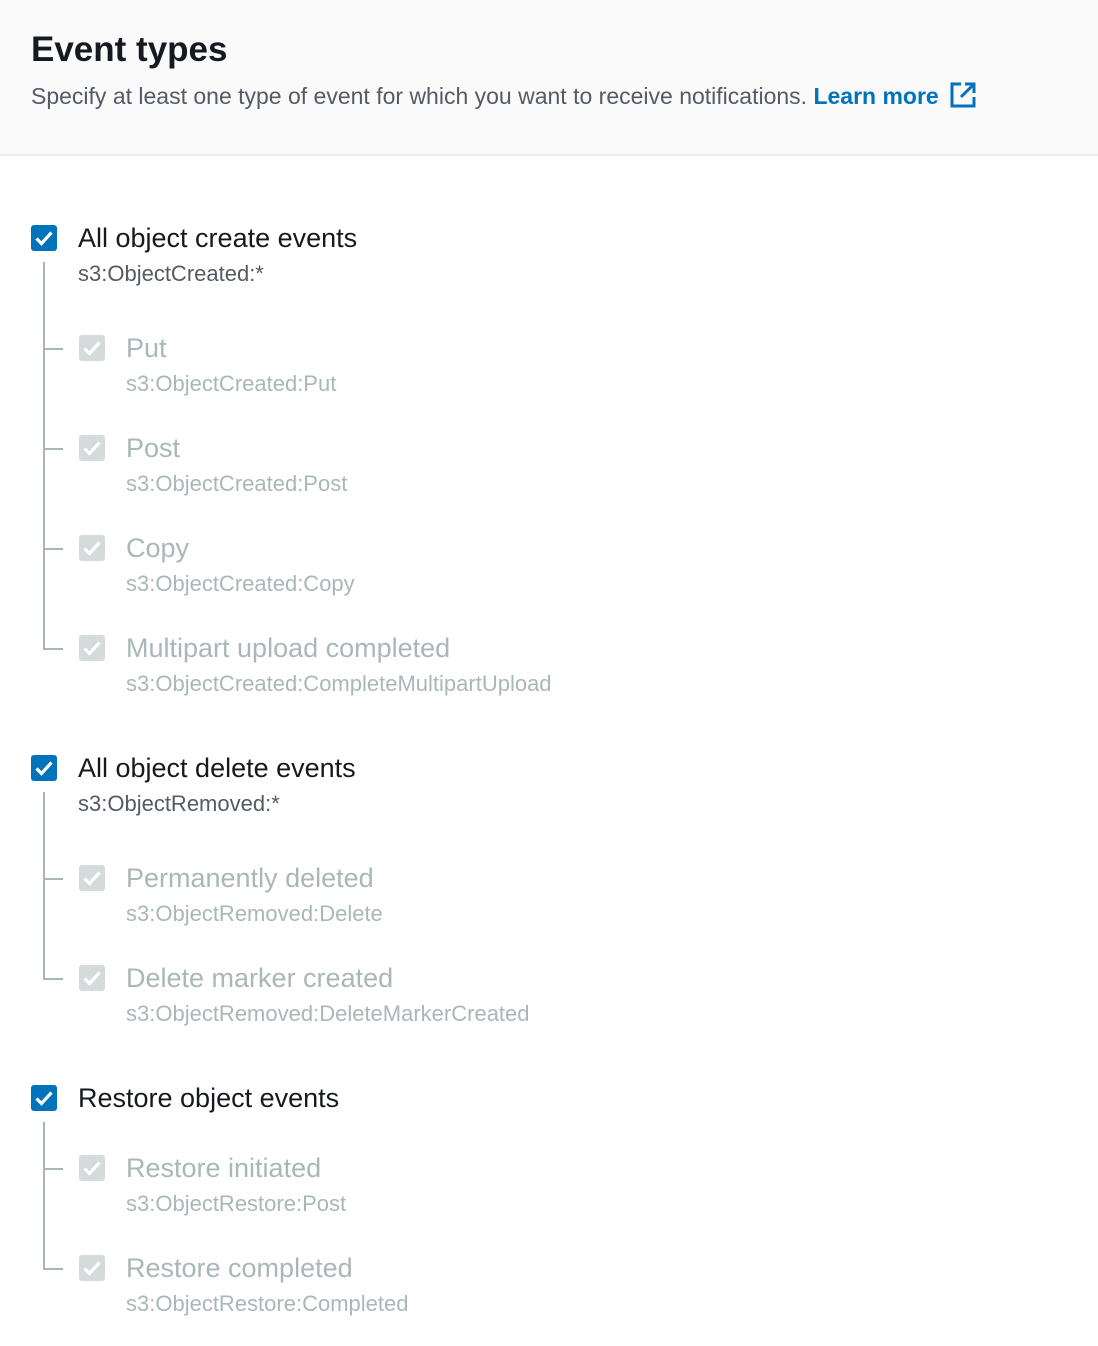 The height and width of the screenshot is (1346, 1098). I want to click on event-code: s3:ObjectRemoved:*, so click(179, 803).